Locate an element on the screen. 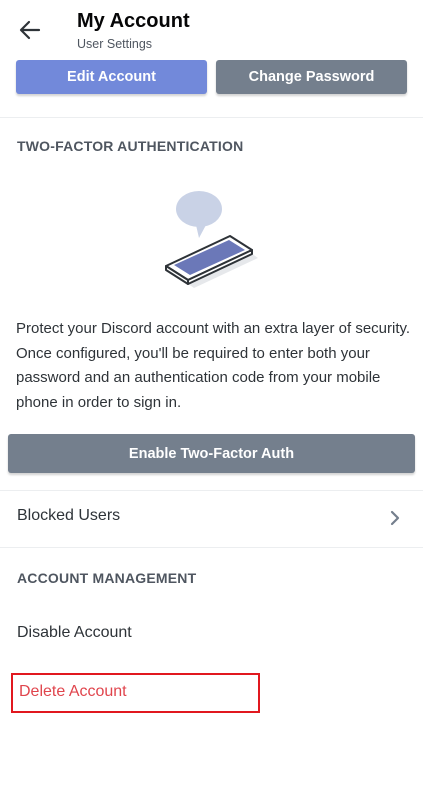 The height and width of the screenshot is (787, 423). chevron-right-icon is located at coordinates (395, 518).